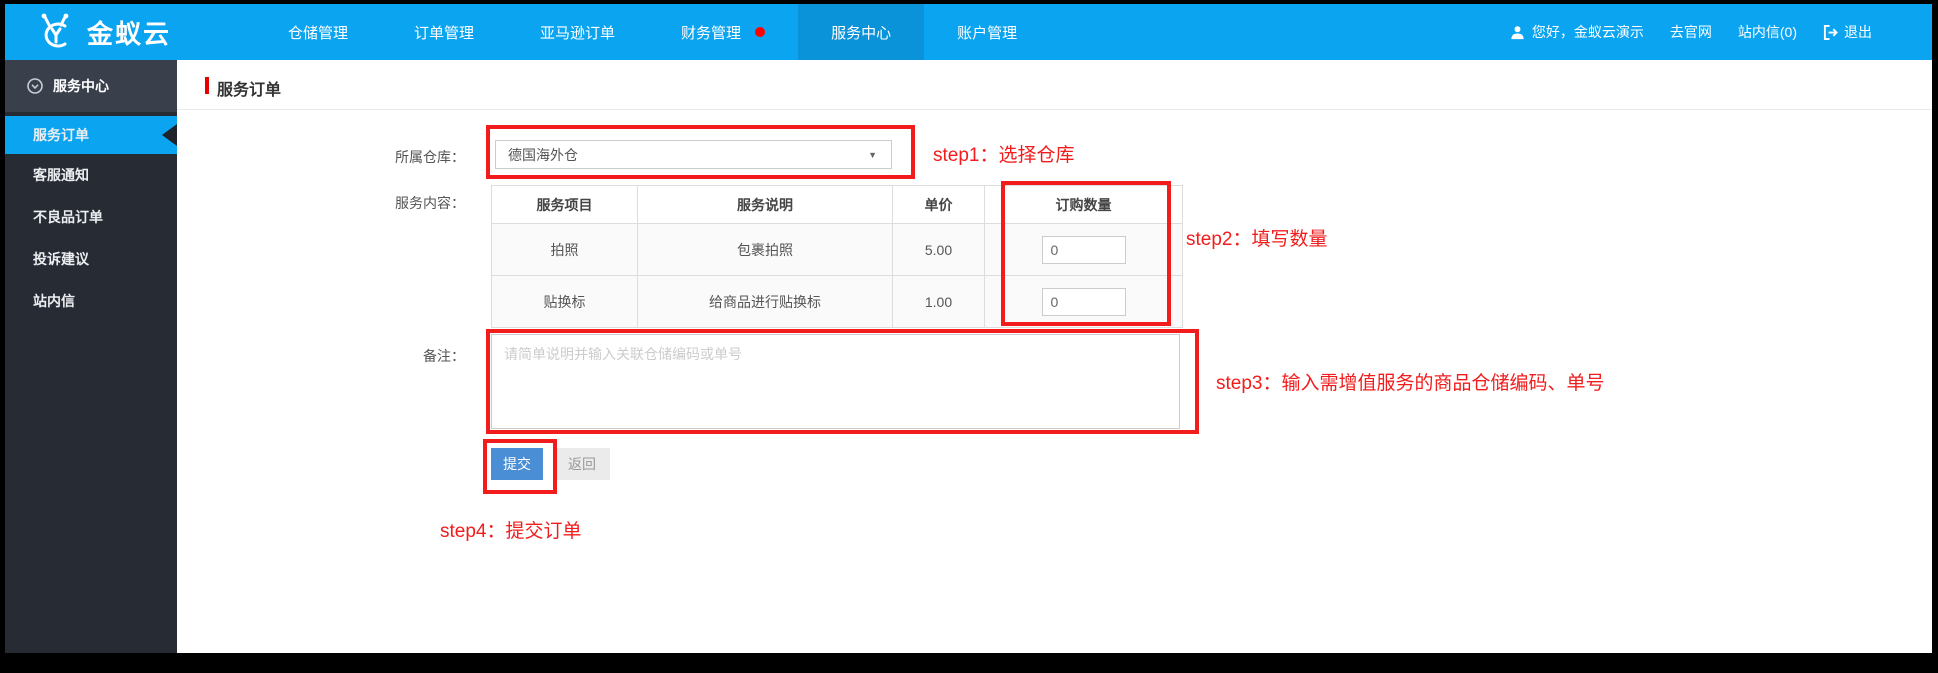  I want to click on qty-input-photo, so click(1083, 249).